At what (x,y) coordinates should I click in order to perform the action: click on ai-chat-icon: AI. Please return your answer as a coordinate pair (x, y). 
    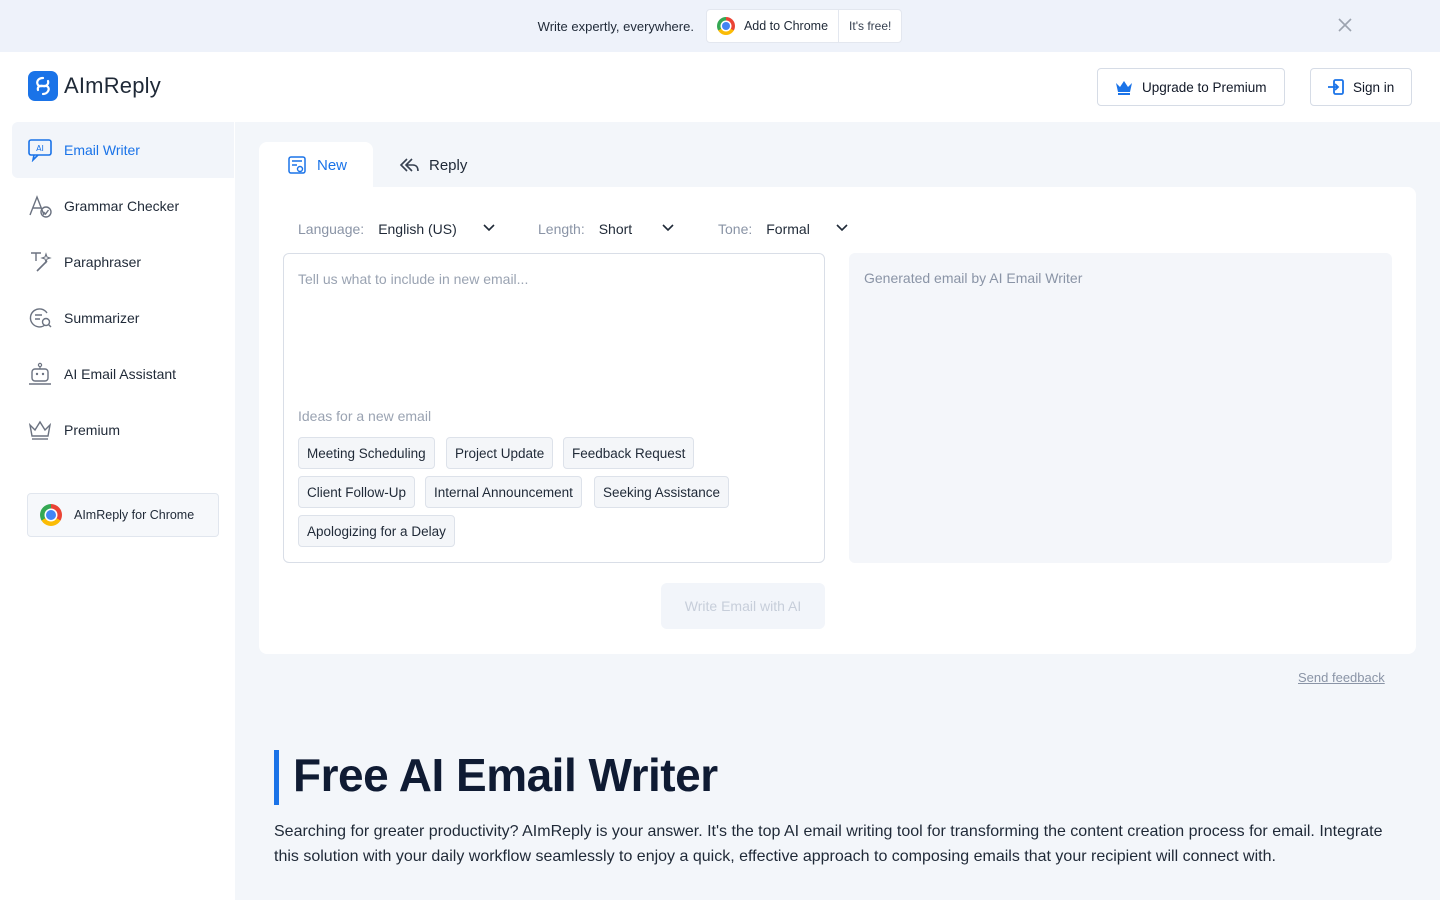
    Looking at the image, I should click on (40, 150).